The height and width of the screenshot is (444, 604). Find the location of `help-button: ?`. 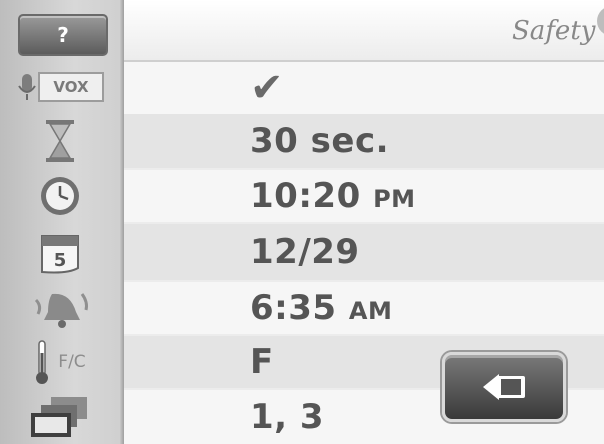

help-button: ? is located at coordinates (63, 35).